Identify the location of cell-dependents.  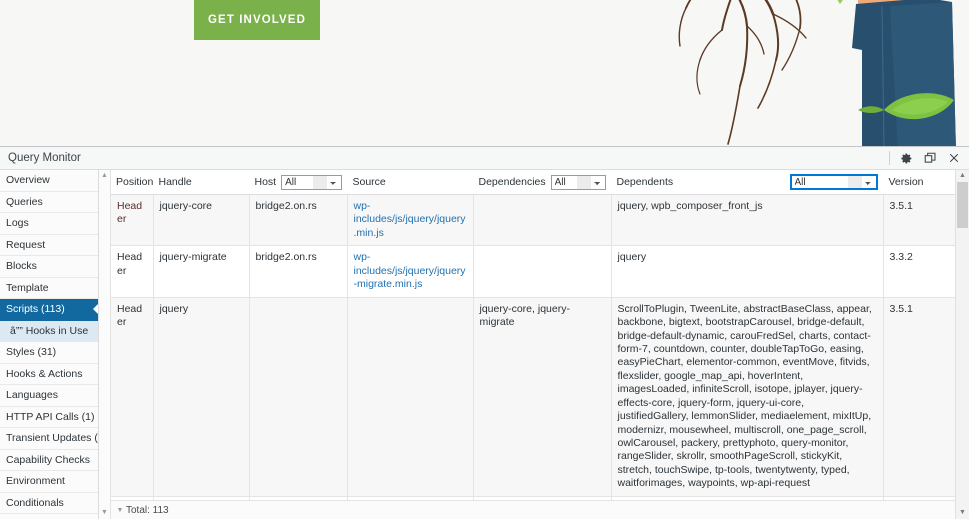
(747, 498).